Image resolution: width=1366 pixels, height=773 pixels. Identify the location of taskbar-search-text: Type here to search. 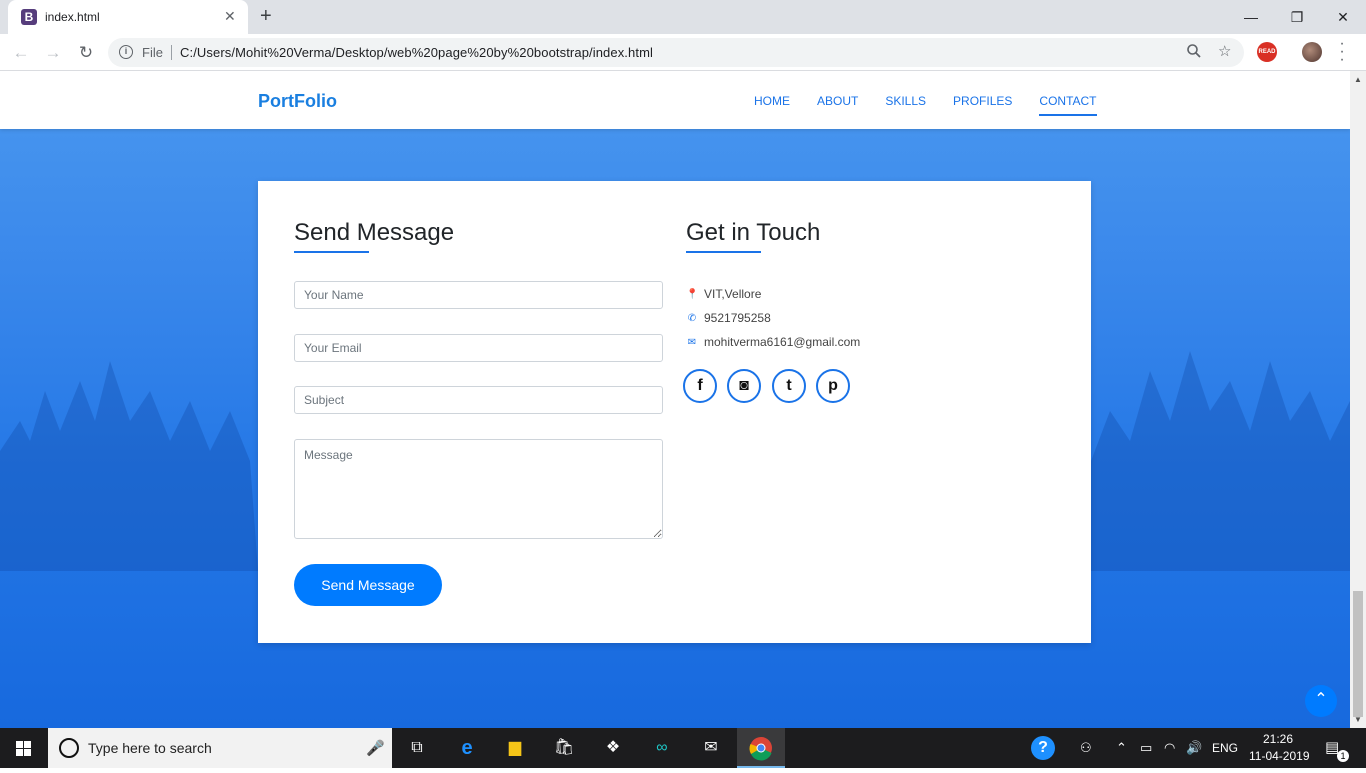
(150, 748).